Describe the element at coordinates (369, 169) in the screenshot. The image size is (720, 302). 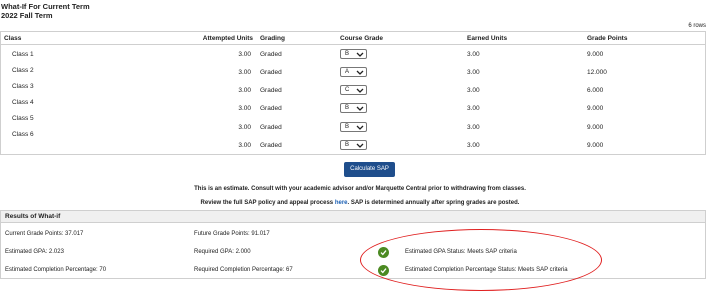
I see `calculate-sap-button: Calculate SAP` at that location.